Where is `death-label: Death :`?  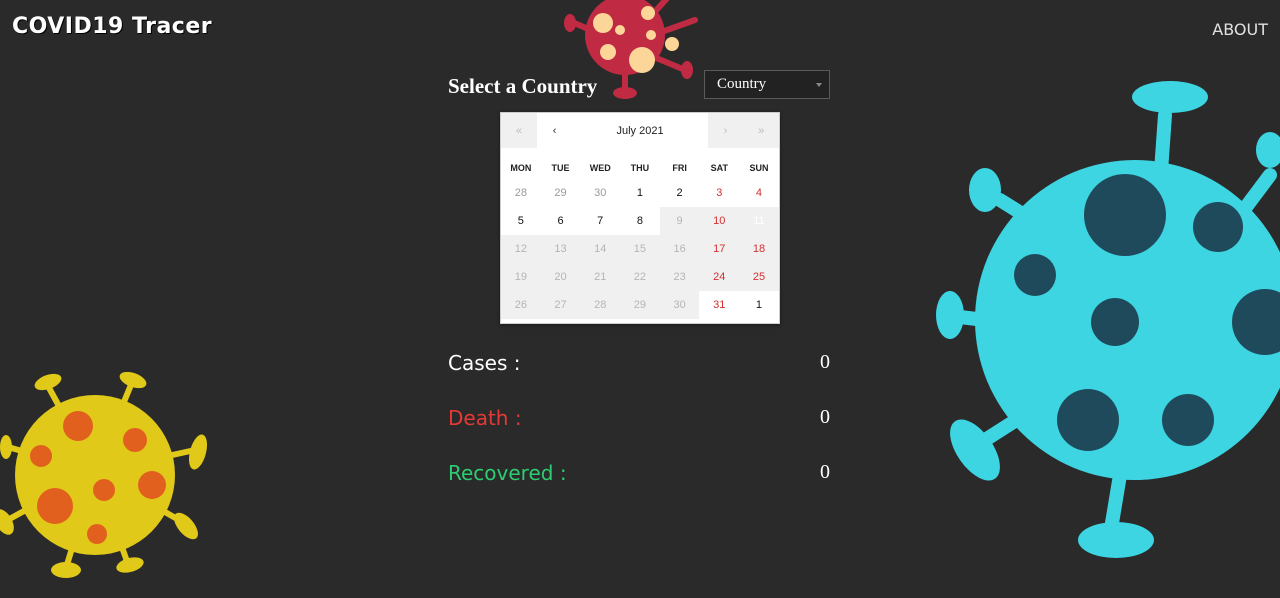 death-label: Death : is located at coordinates (485, 418).